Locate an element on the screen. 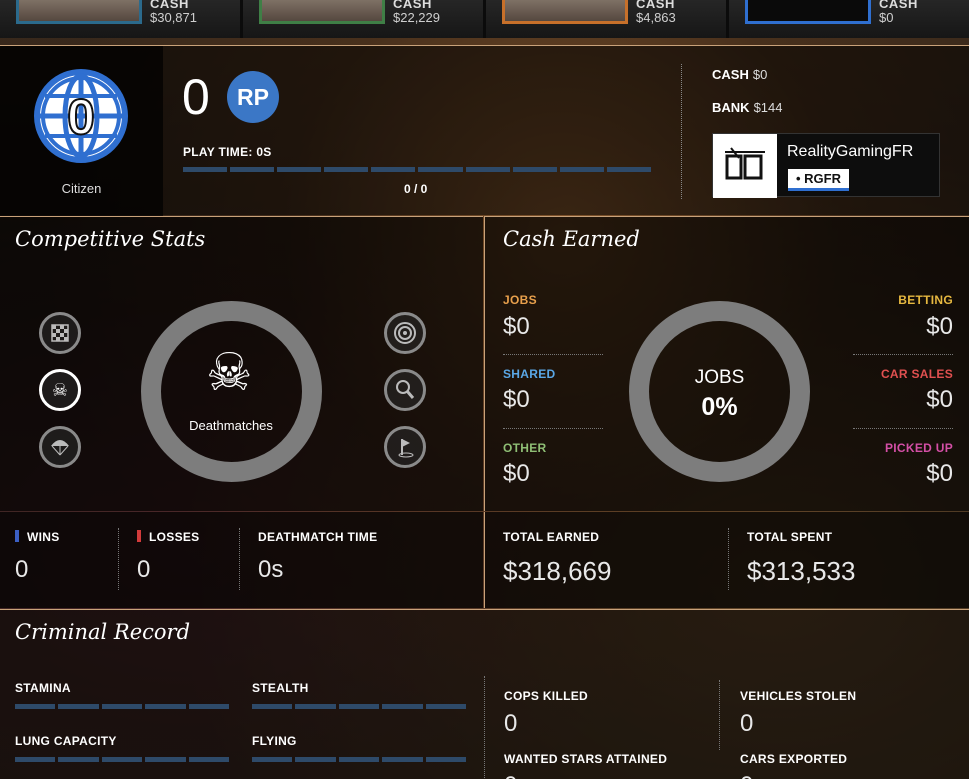 Image resolution: width=969 pixels, height=779 pixels. rank-title: Citizen is located at coordinates (81, 188).